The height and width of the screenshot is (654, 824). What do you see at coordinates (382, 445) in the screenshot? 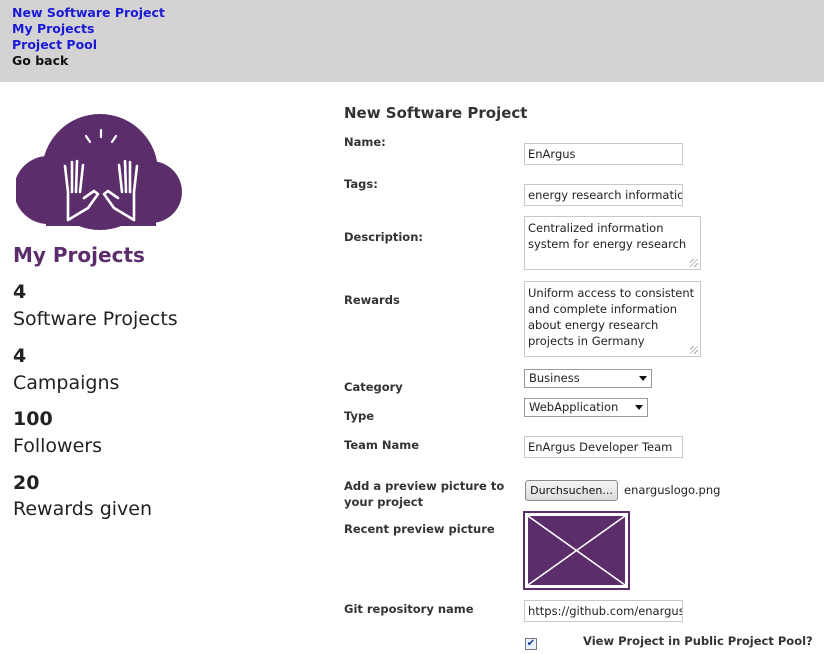
I see `team-name-label: Team Name` at bounding box center [382, 445].